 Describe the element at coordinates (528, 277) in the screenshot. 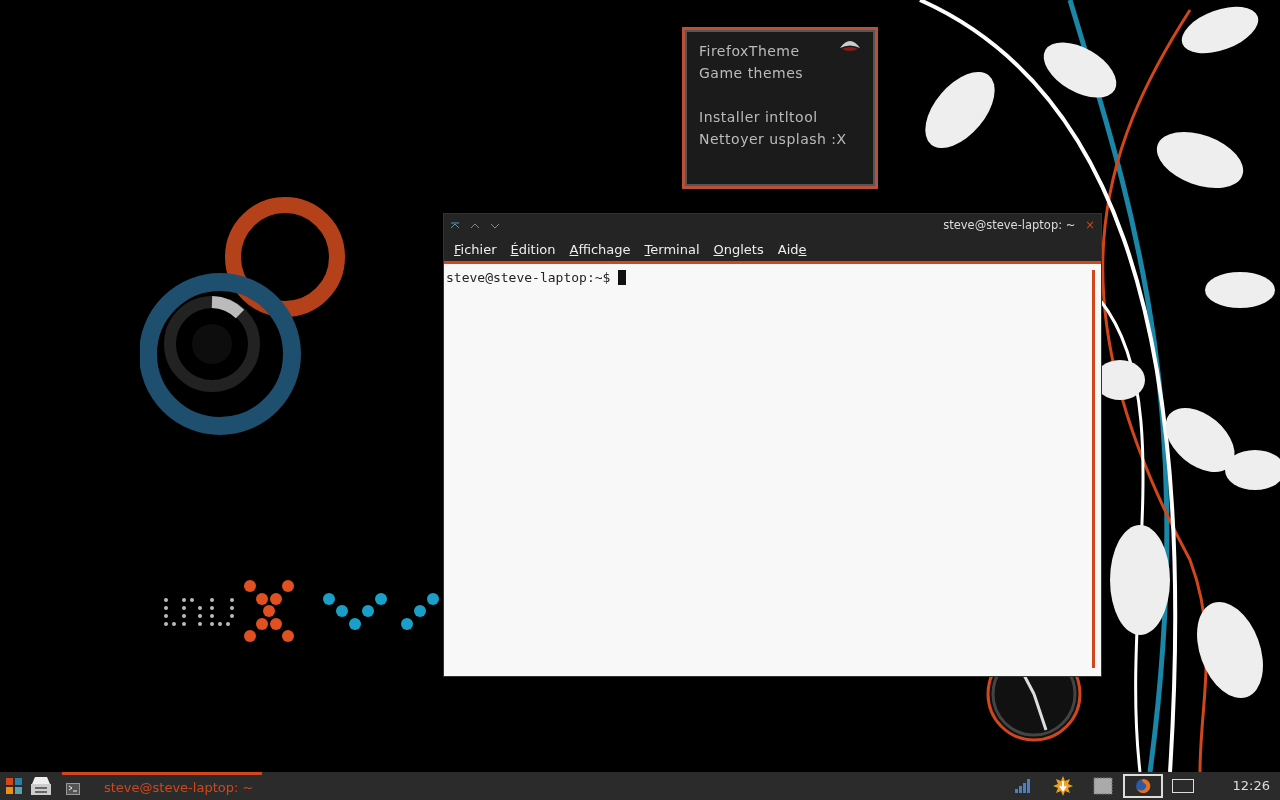

I see `terminal-prompt: steve@steve-laptop:~$` at that location.